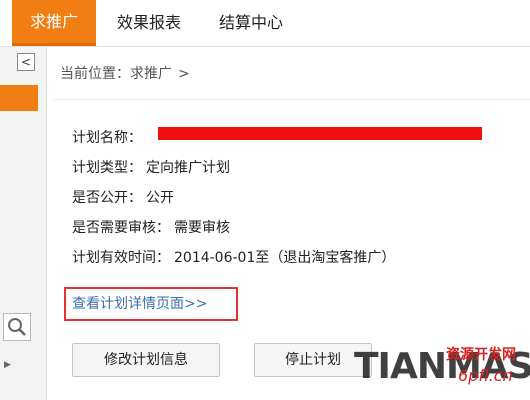 The image size is (530, 400). Describe the element at coordinates (149, 23) in the screenshot. I see `tab-effect-report: 效果报表` at that location.